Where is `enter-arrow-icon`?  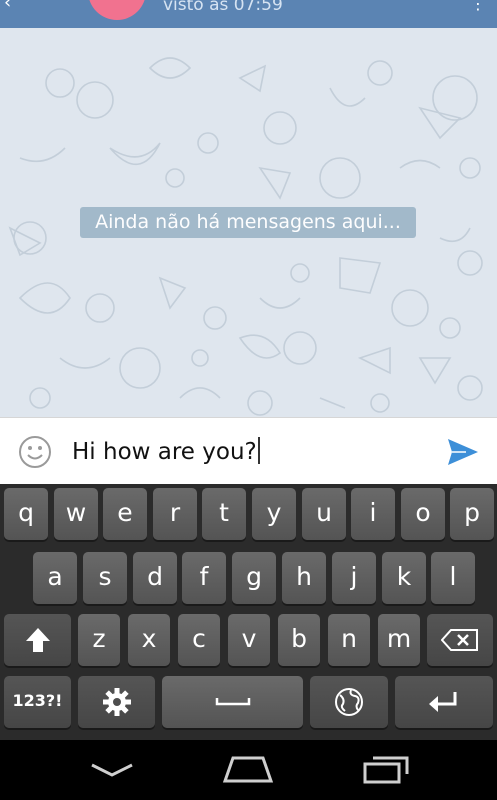
enter-arrow-icon is located at coordinates (443, 702).